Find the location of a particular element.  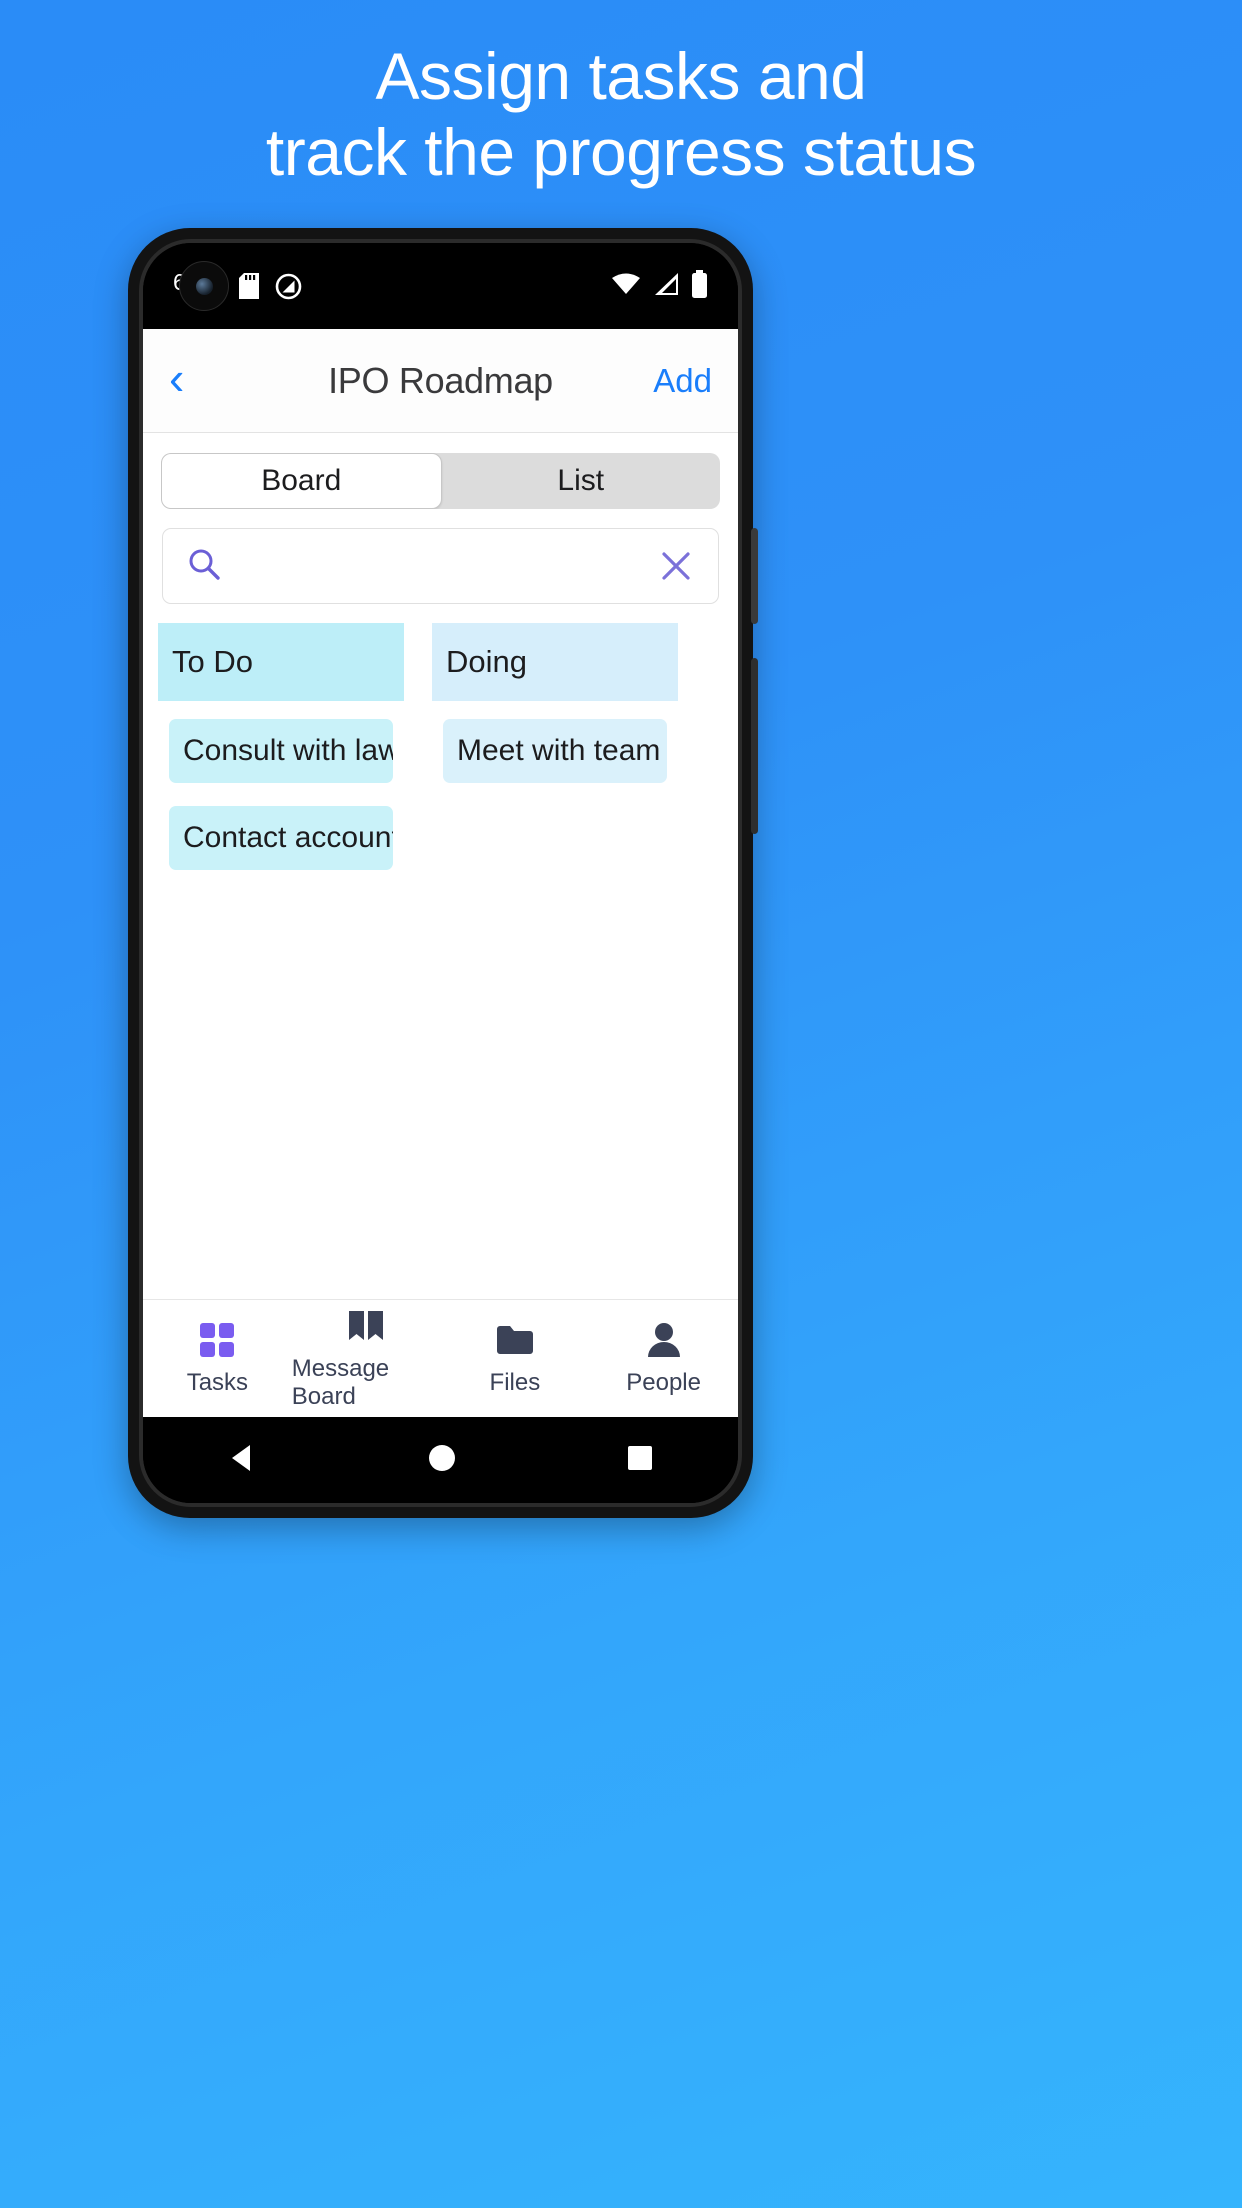

tab-tasks: Tasks is located at coordinates (217, 1358).